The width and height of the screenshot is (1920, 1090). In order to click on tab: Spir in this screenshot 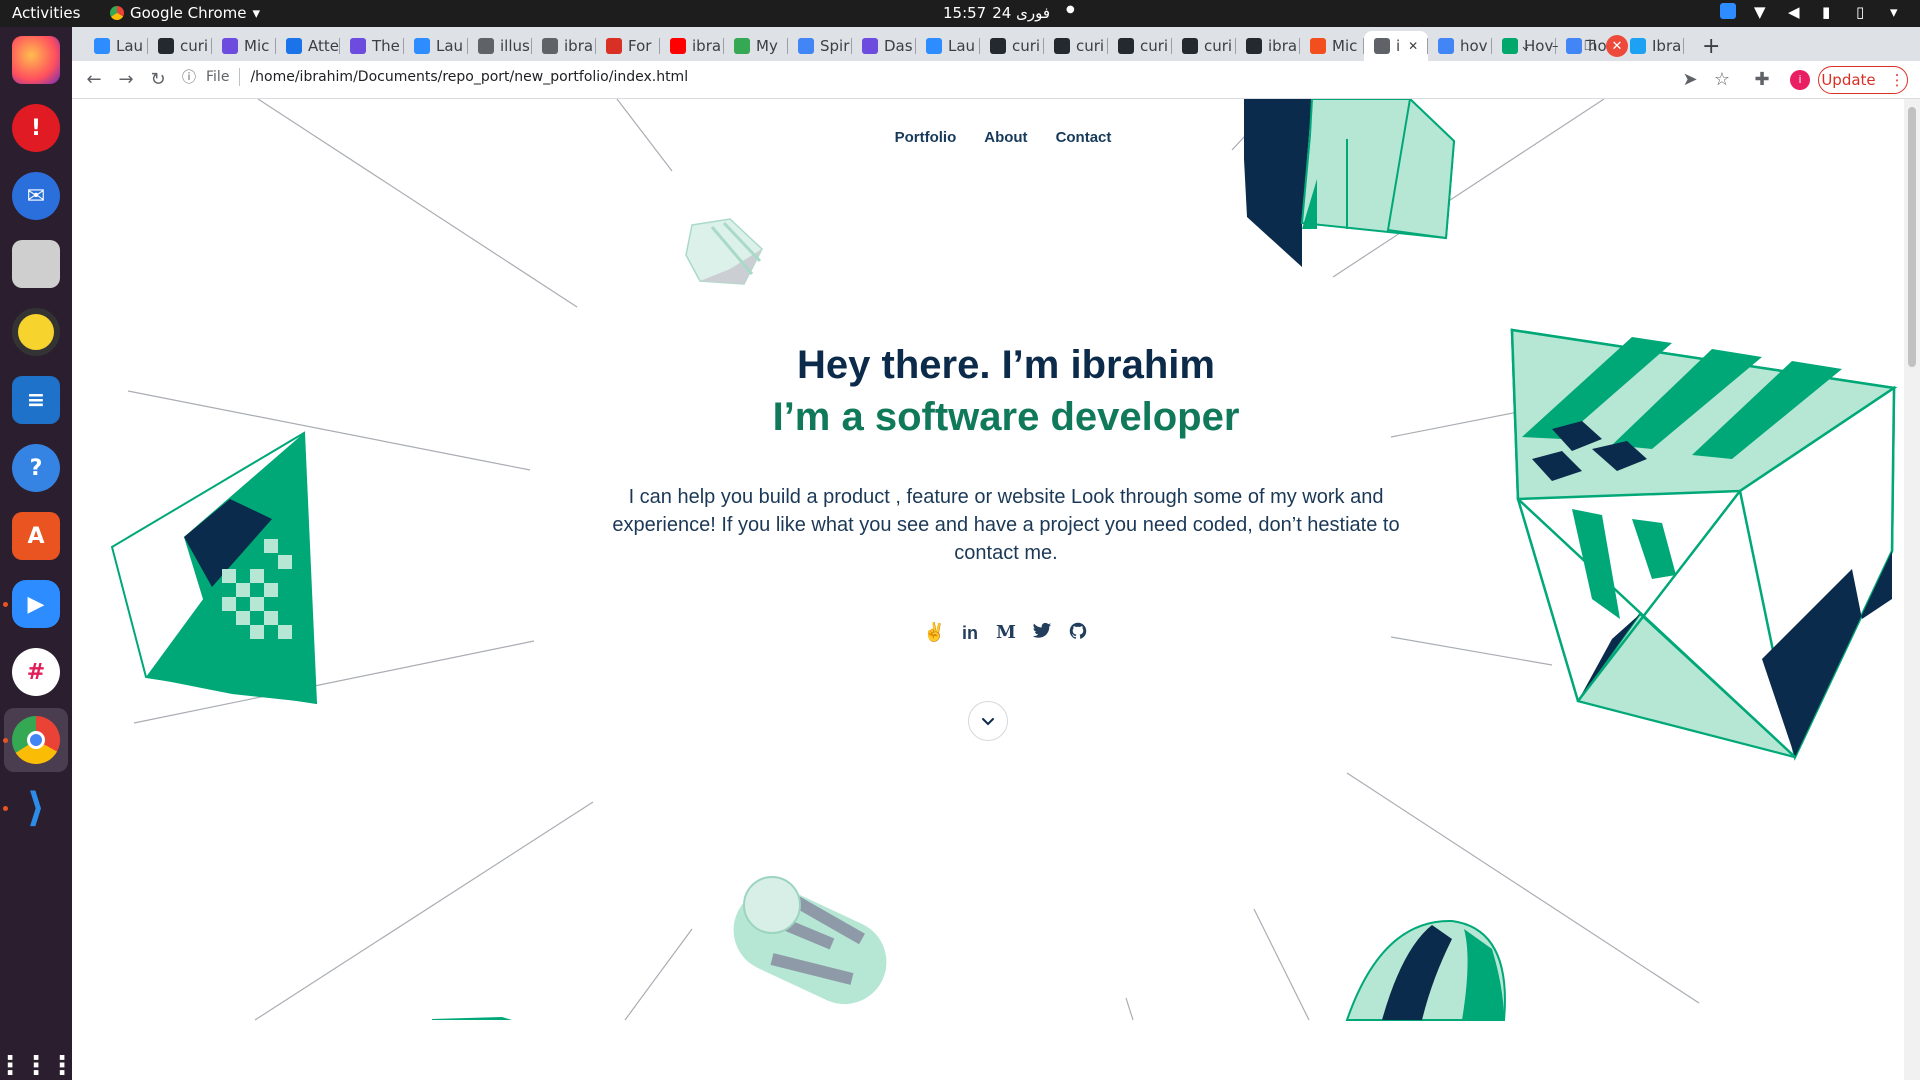, I will do `click(820, 46)`.